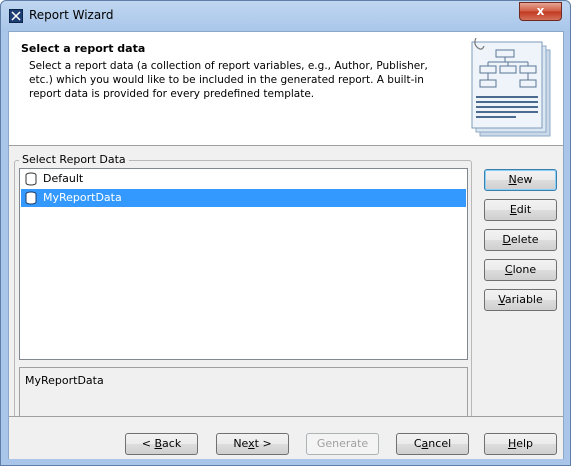 The image size is (571, 466). What do you see at coordinates (63, 178) in the screenshot?
I see `list-item-label: Default` at bounding box center [63, 178].